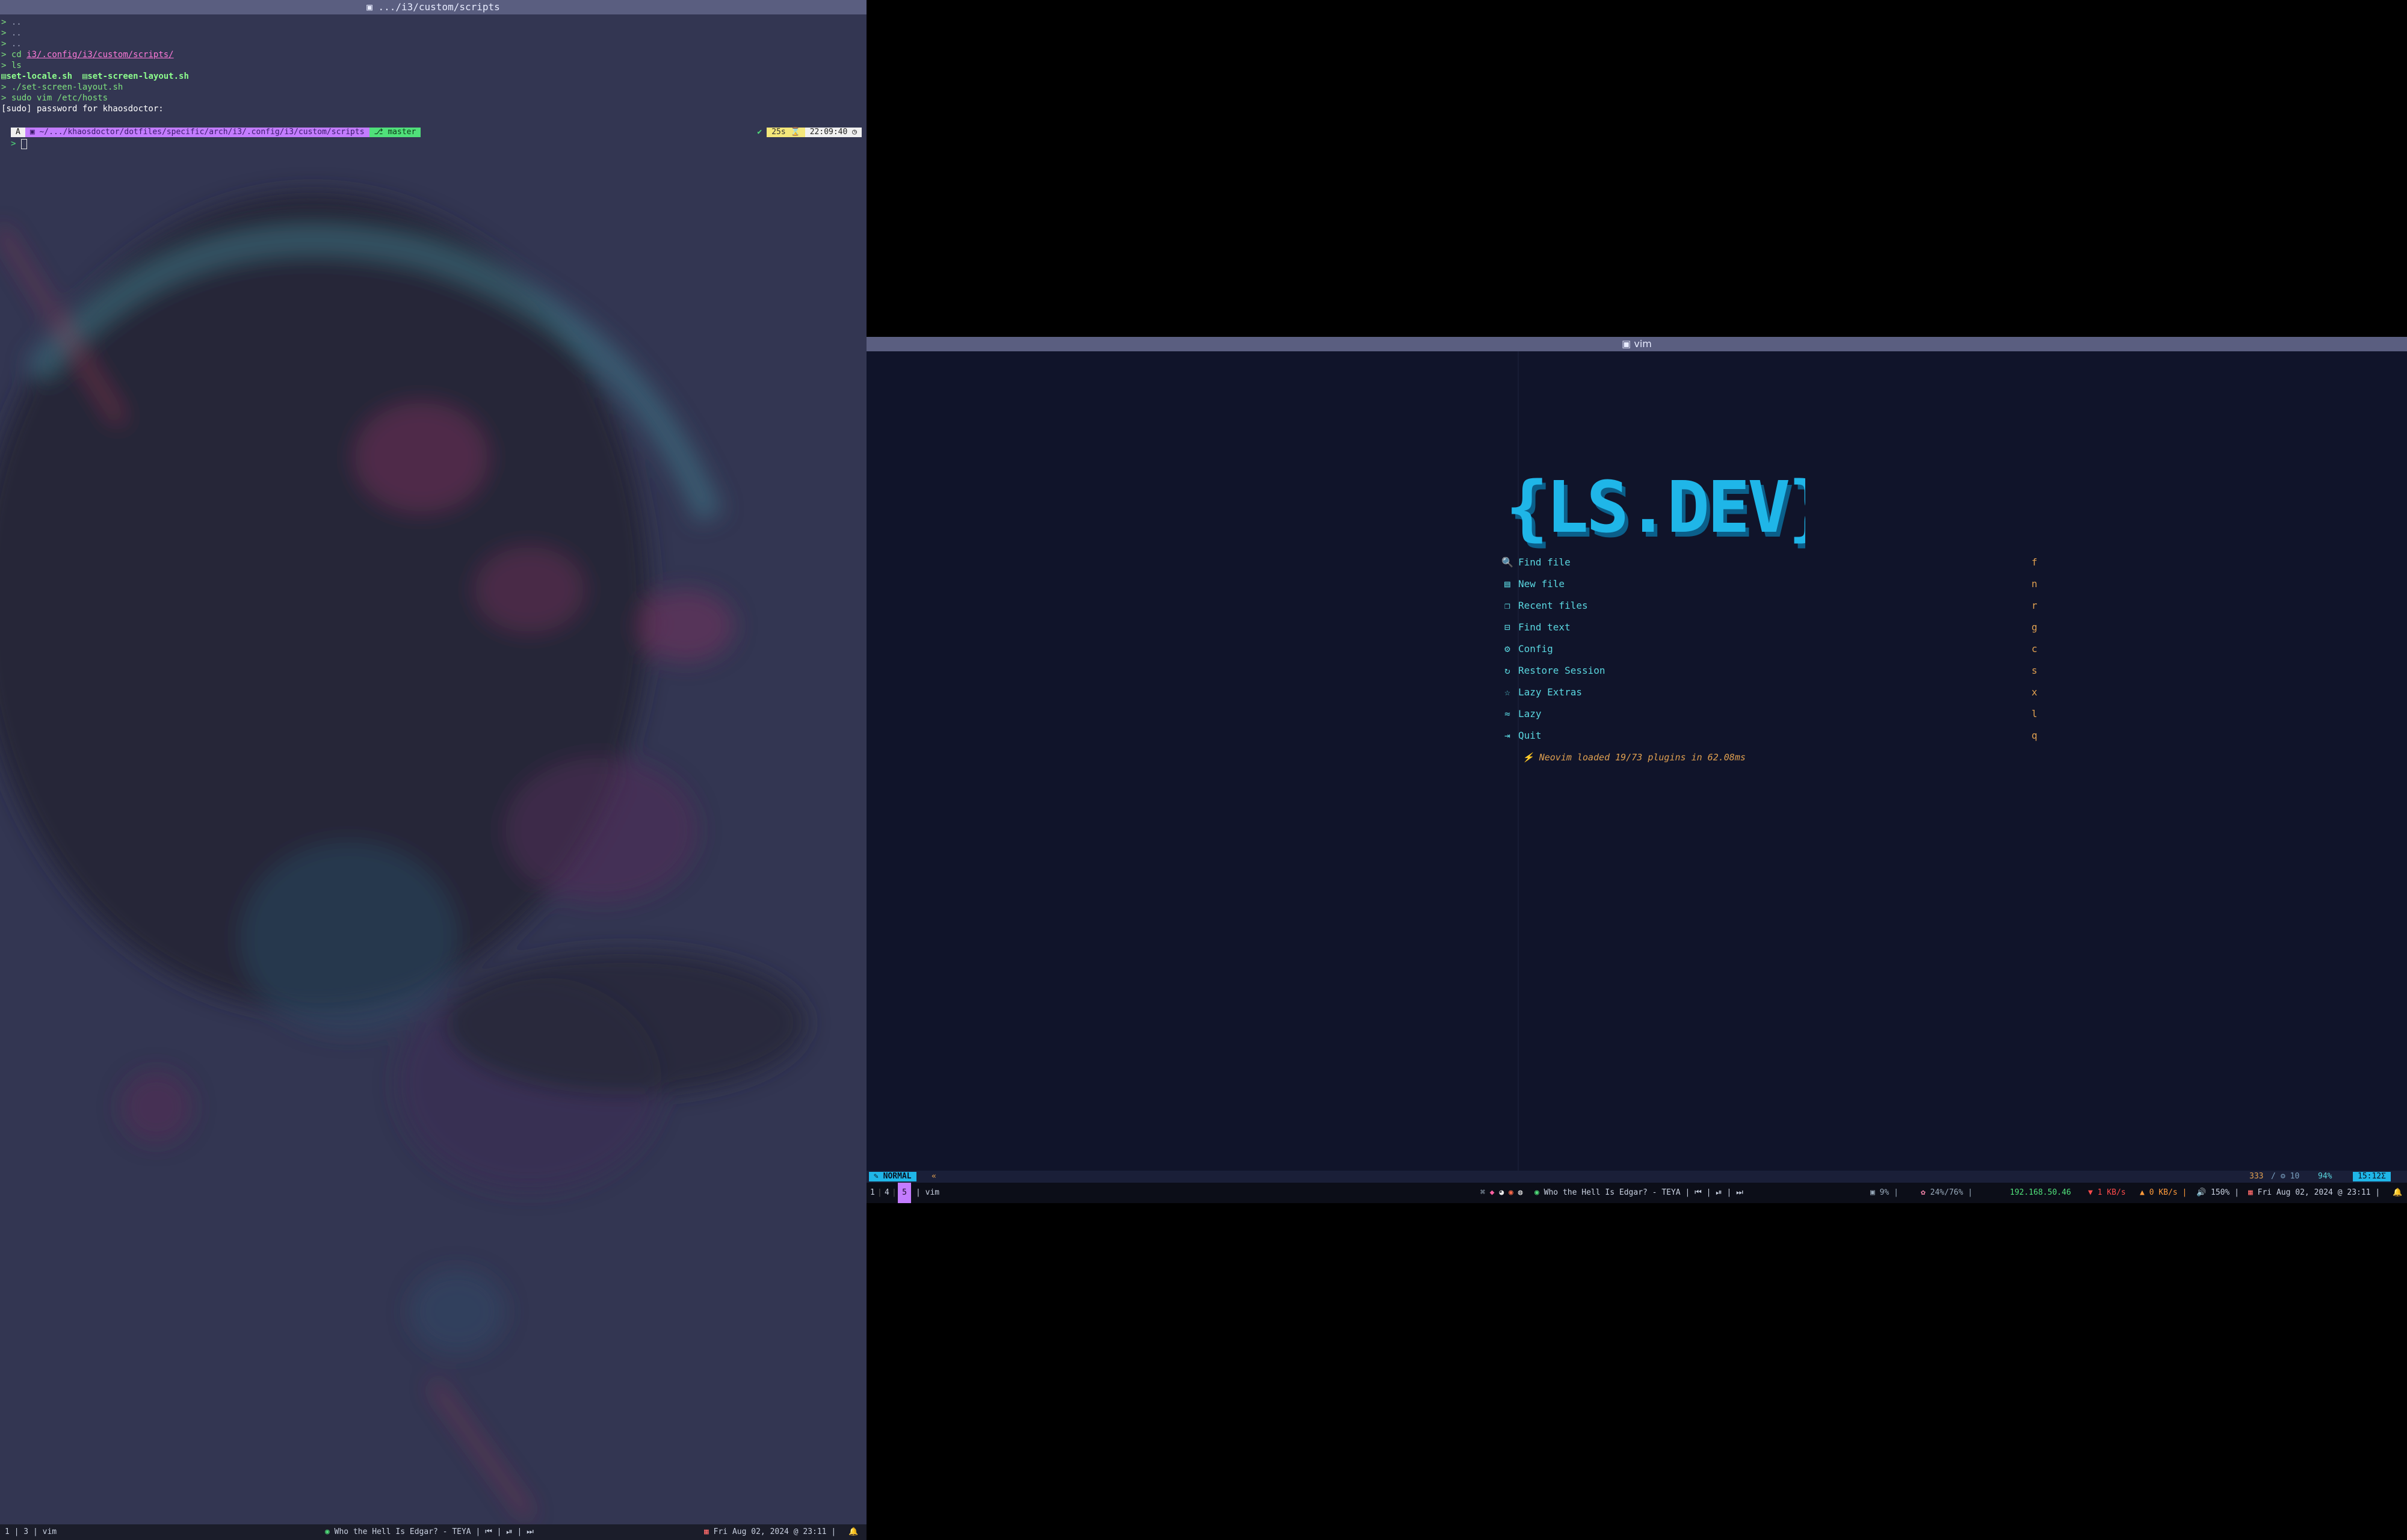 This screenshot has width=2407, height=1540. Describe the element at coordinates (1507, 670) in the screenshot. I see `restore-icon: ↻` at that location.